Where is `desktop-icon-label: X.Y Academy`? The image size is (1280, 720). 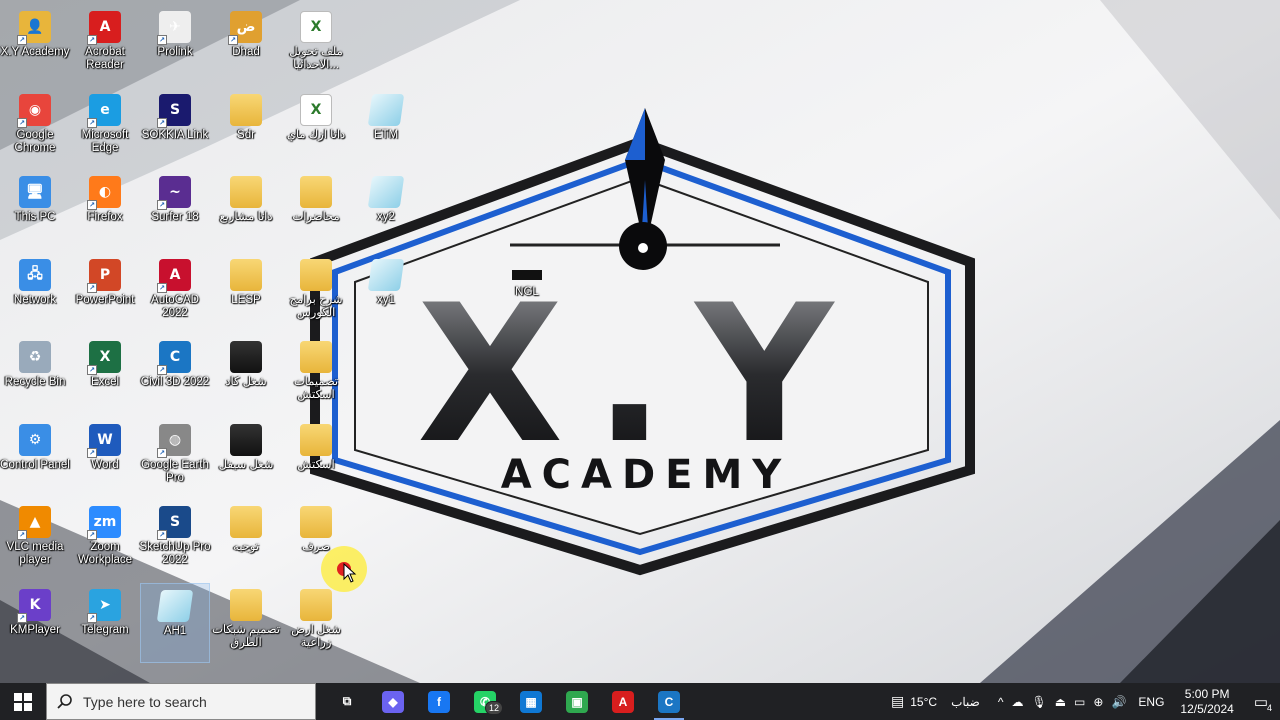
desktop-icon-label: X.Y Academy is located at coordinates (35, 52).